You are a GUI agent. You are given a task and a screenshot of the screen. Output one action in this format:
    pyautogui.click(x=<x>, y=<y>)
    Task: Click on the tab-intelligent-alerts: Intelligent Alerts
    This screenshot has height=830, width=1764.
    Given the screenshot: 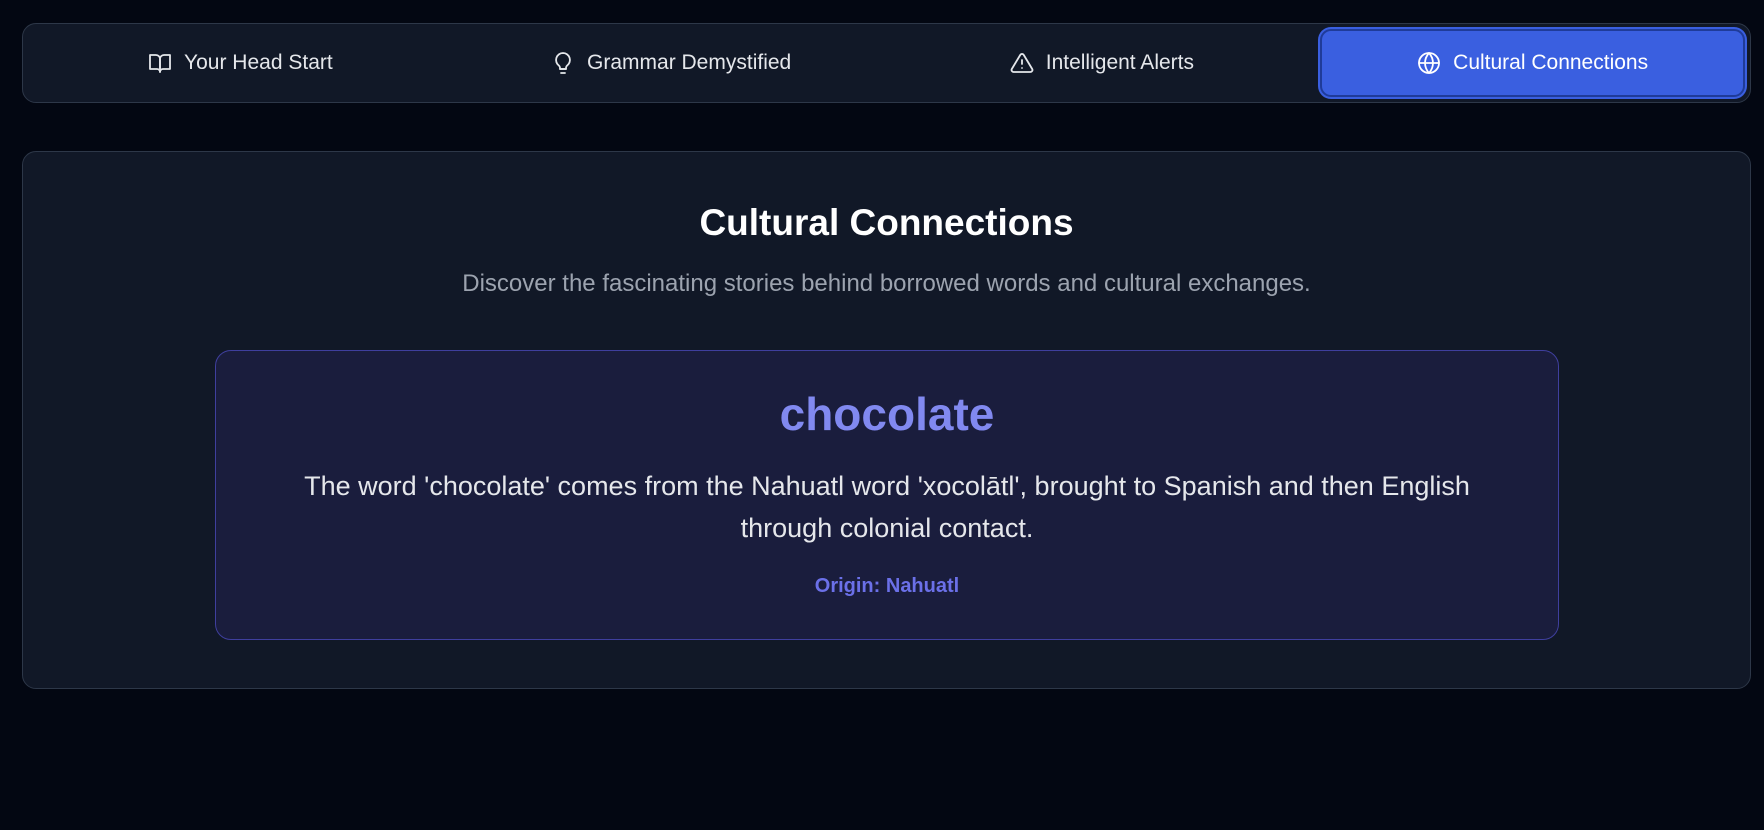 What is the action you would take?
    pyautogui.click(x=1102, y=63)
    